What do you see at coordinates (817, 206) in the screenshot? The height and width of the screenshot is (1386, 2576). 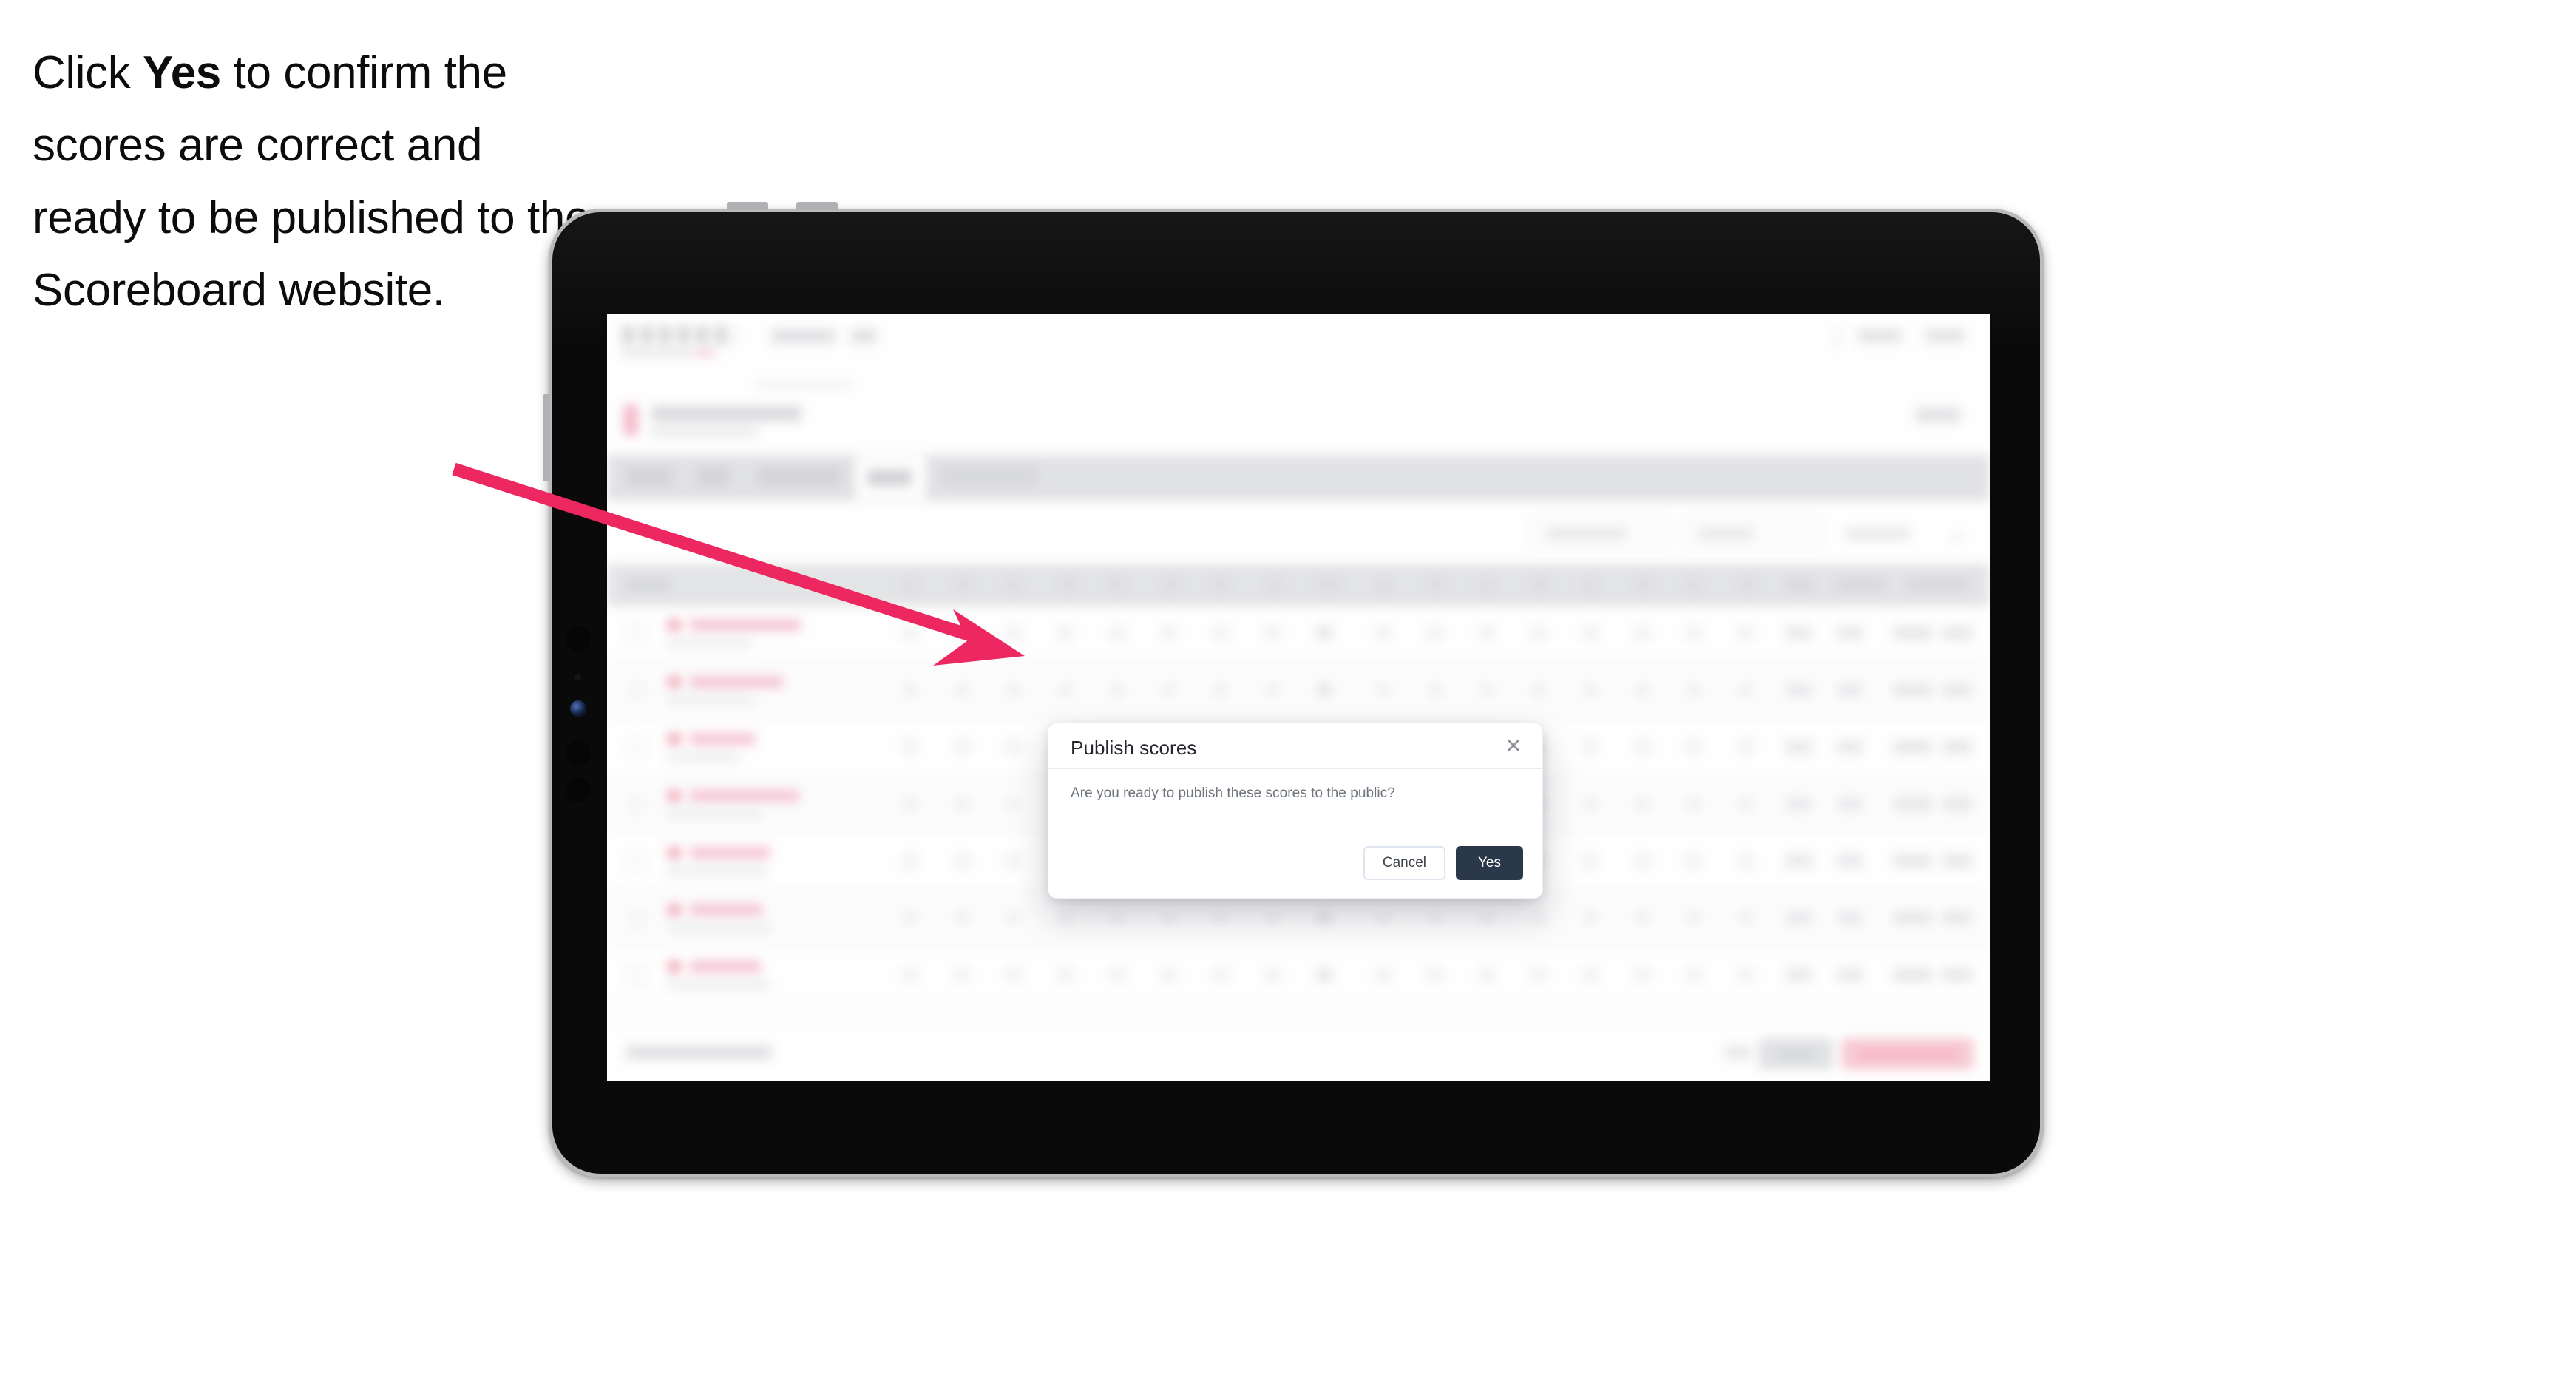 I see `volume-down-button` at bounding box center [817, 206].